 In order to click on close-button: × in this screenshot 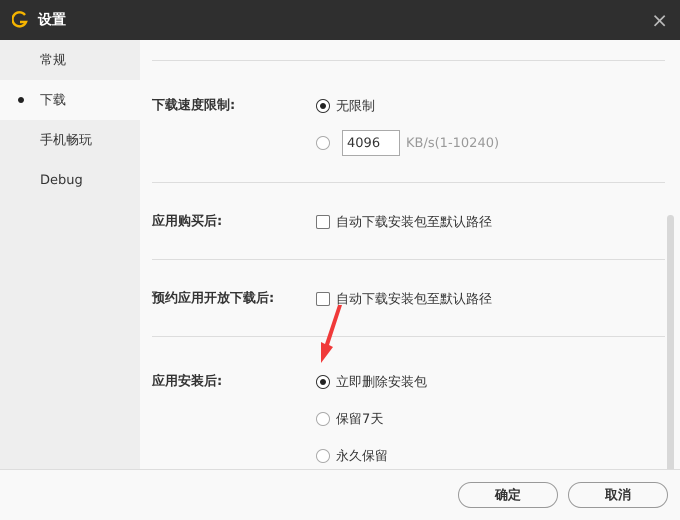, I will do `click(659, 20)`.